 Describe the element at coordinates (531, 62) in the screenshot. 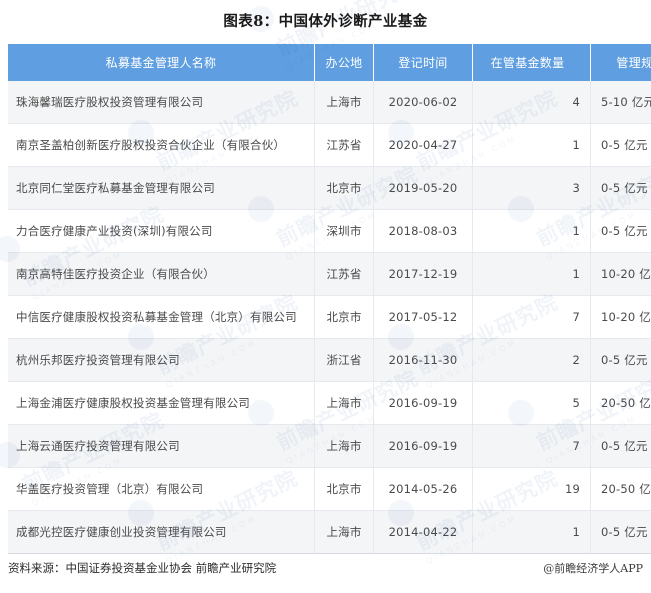

I see `column-header-managed-fund-count: 在管基金数量` at that location.